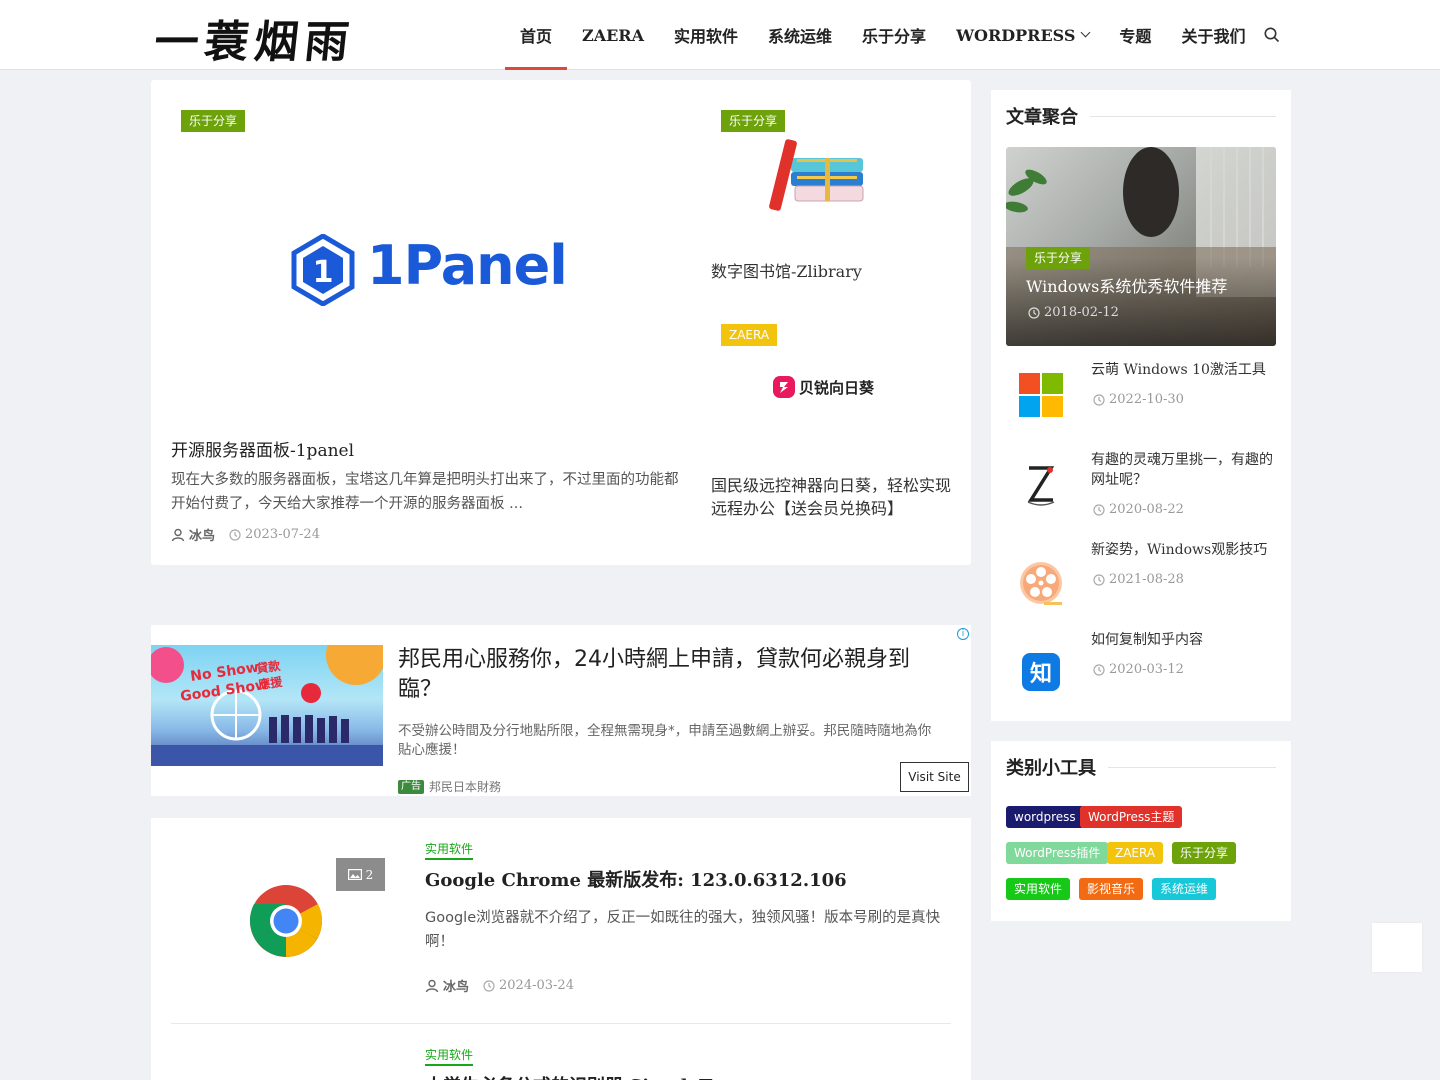  I want to click on nav-item-zaera: ZAERA, so click(613, 35).